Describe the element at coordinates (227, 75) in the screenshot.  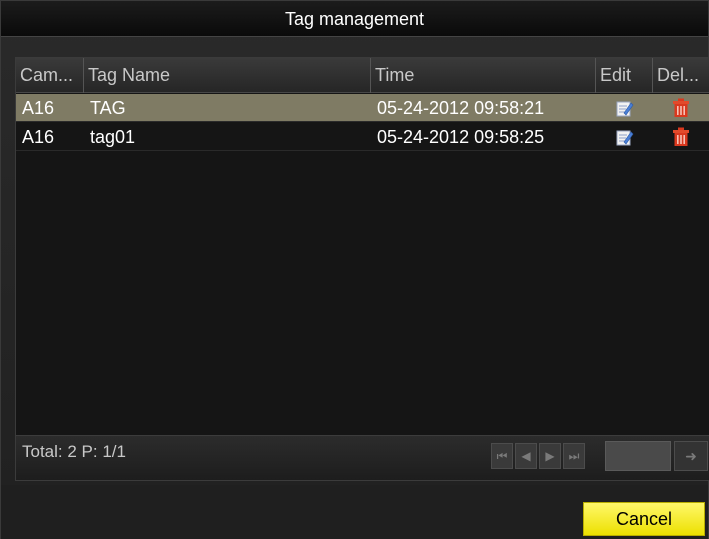
I see `column-header-tag-name: Tag Name` at that location.